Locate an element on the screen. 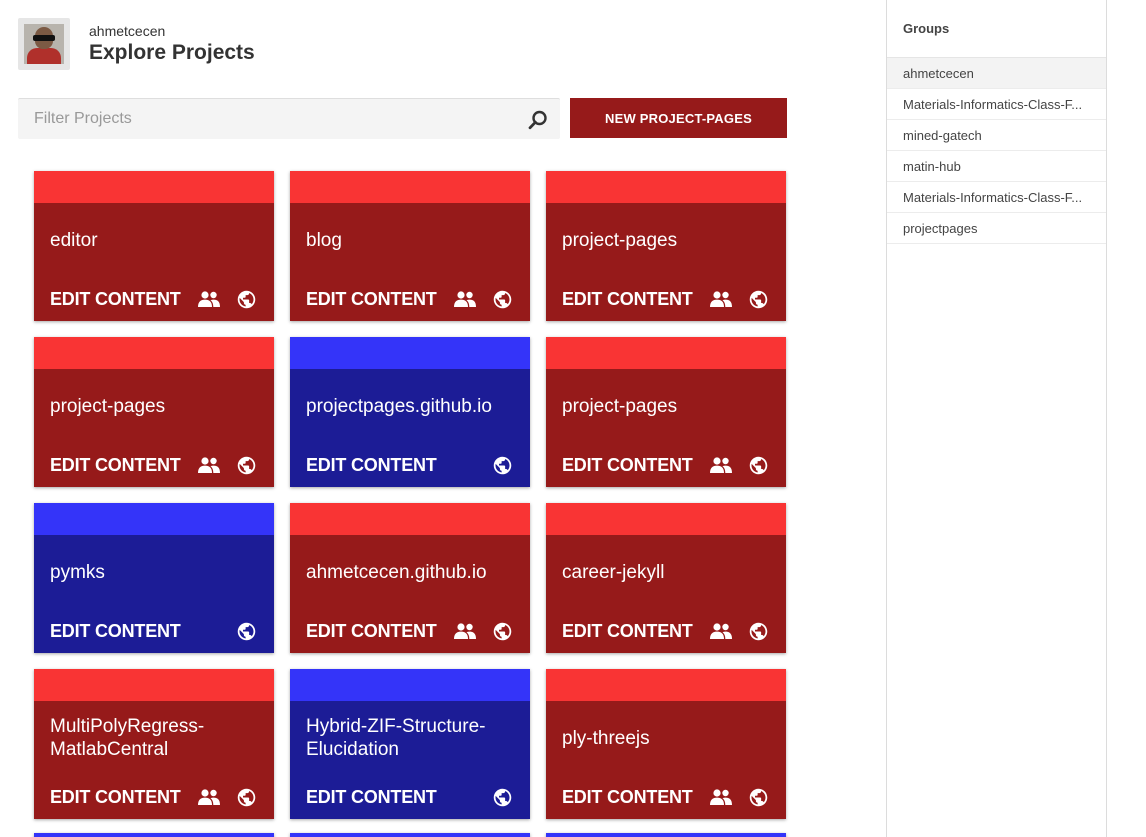 Image resolution: width=1146 pixels, height=837 pixels. project-card: projectpages.github.io EDIT CONTENT is located at coordinates (410, 412).